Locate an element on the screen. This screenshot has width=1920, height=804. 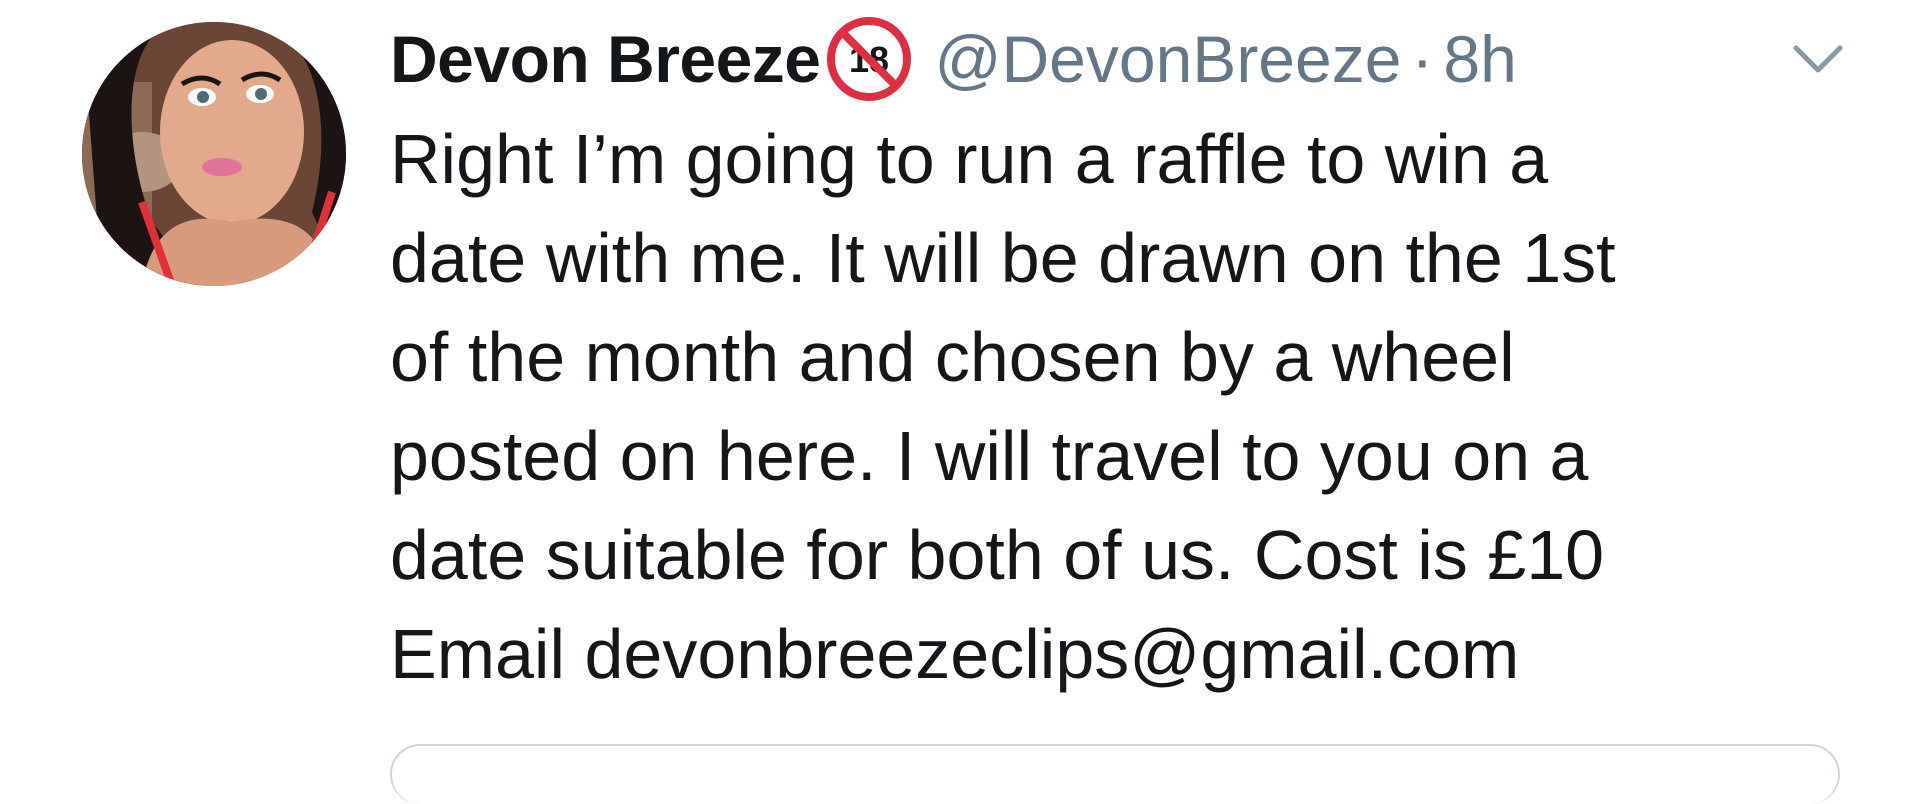
timestamp: 8h is located at coordinates (1479, 59).